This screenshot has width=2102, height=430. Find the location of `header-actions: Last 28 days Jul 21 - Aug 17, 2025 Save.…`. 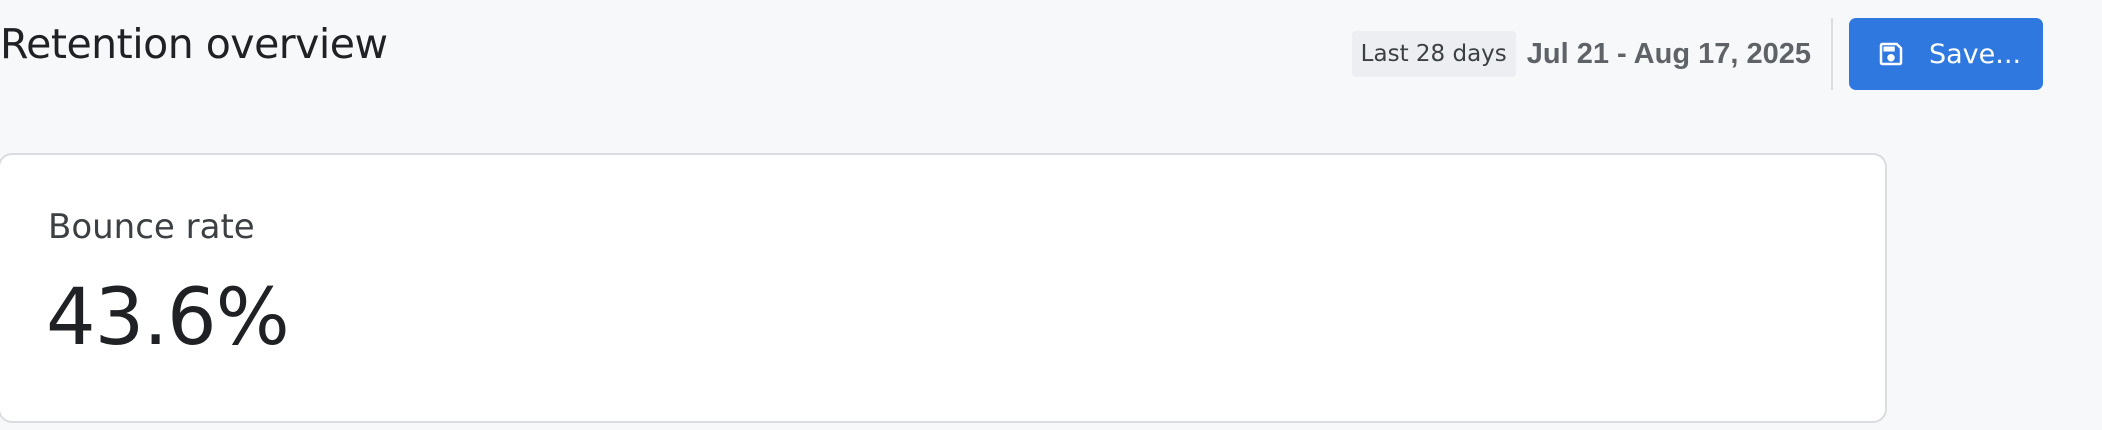

header-actions: Last 28 days Jul 21 - Aug 17, 2025 Save.… is located at coordinates (1697, 54).